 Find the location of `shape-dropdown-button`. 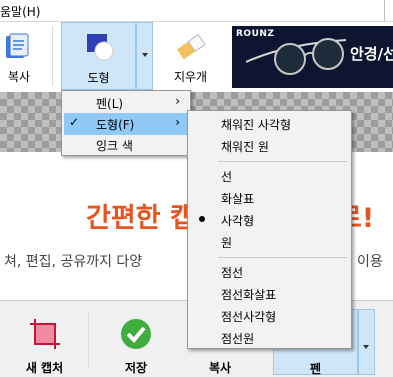

shape-dropdown-button is located at coordinates (144, 56).